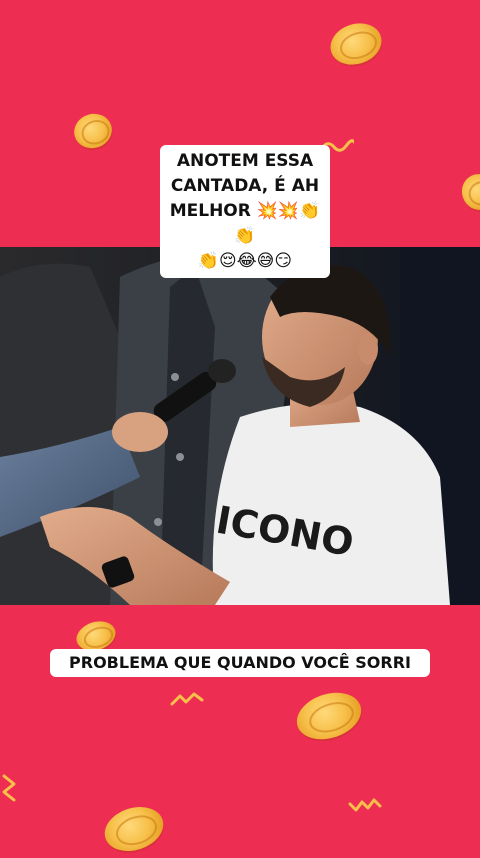 The width and height of the screenshot is (480, 858). I want to click on caption-line: 👏😌😂😅😏, so click(245, 261).